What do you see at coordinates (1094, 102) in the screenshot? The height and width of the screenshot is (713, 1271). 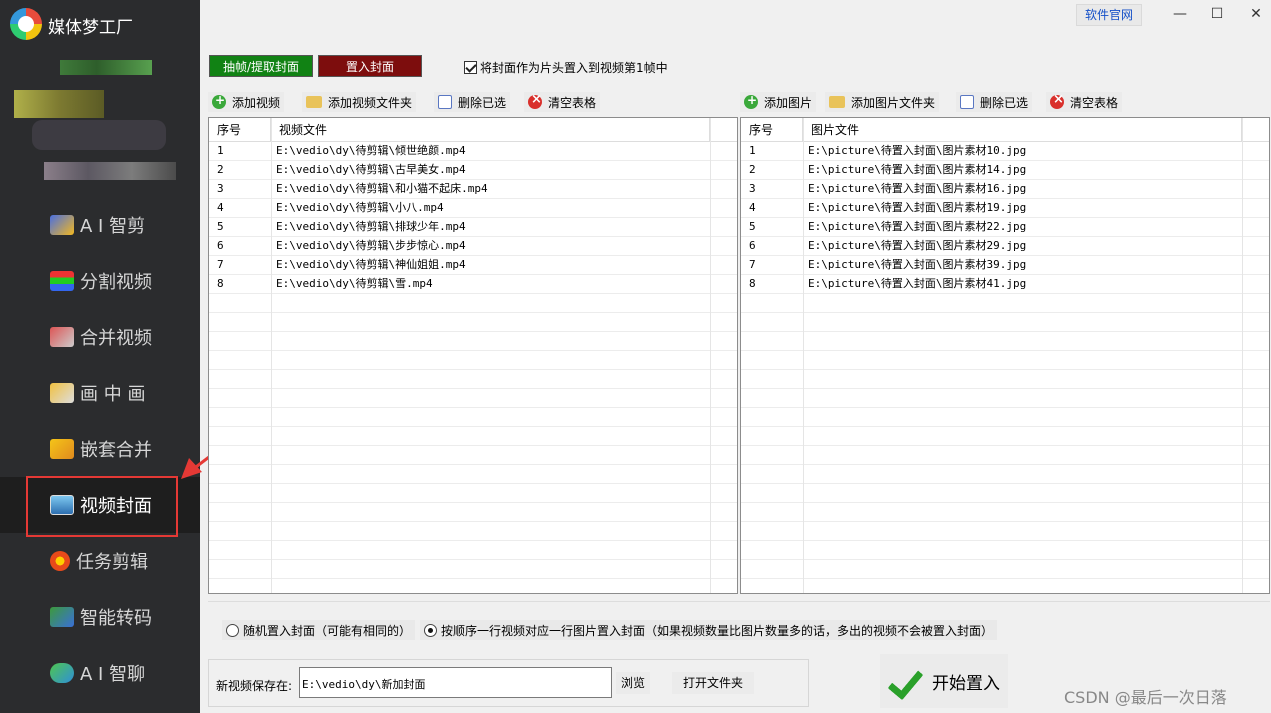 I see `clear-table-label: 清空表格` at bounding box center [1094, 102].